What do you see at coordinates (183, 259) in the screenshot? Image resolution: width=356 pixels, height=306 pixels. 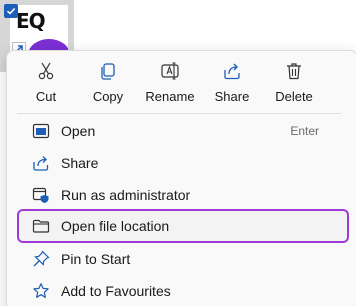 I see `menu-item-pin-to-start: Pin to Start` at bounding box center [183, 259].